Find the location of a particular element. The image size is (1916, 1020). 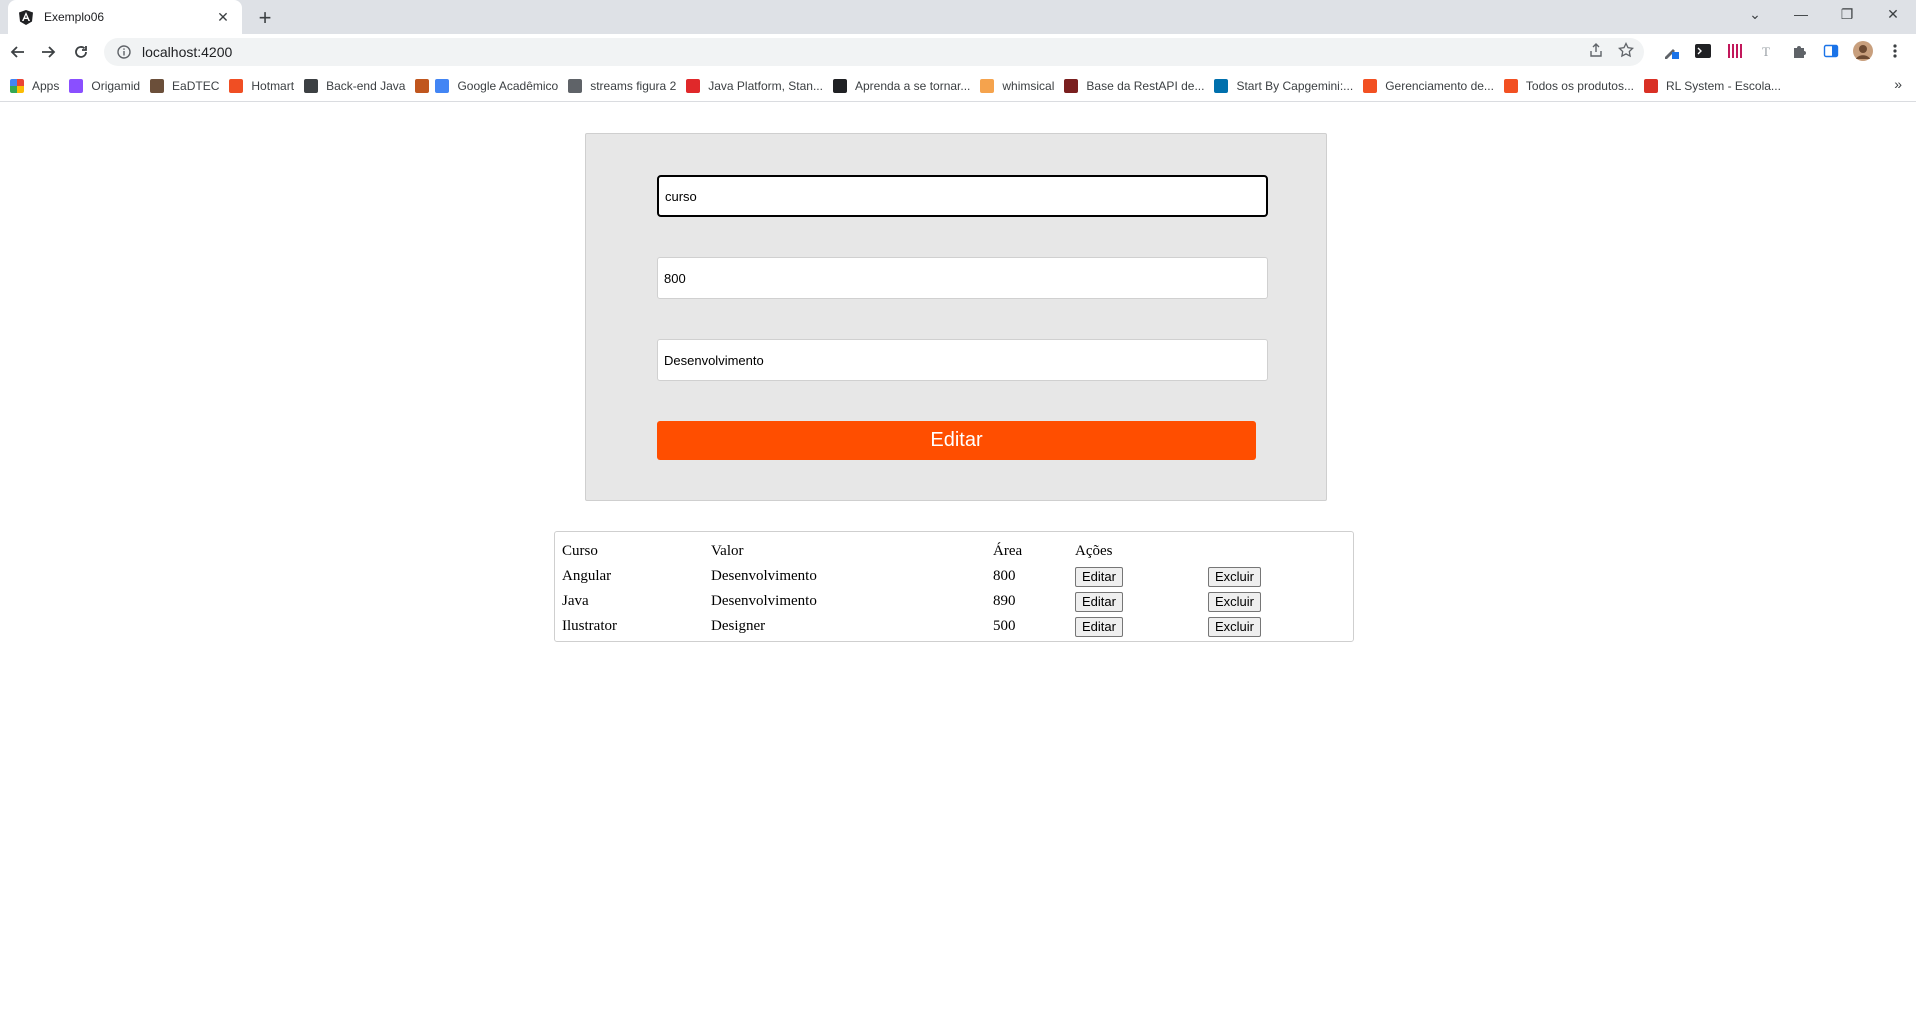

apps-grid-icon is located at coordinates (17, 85).